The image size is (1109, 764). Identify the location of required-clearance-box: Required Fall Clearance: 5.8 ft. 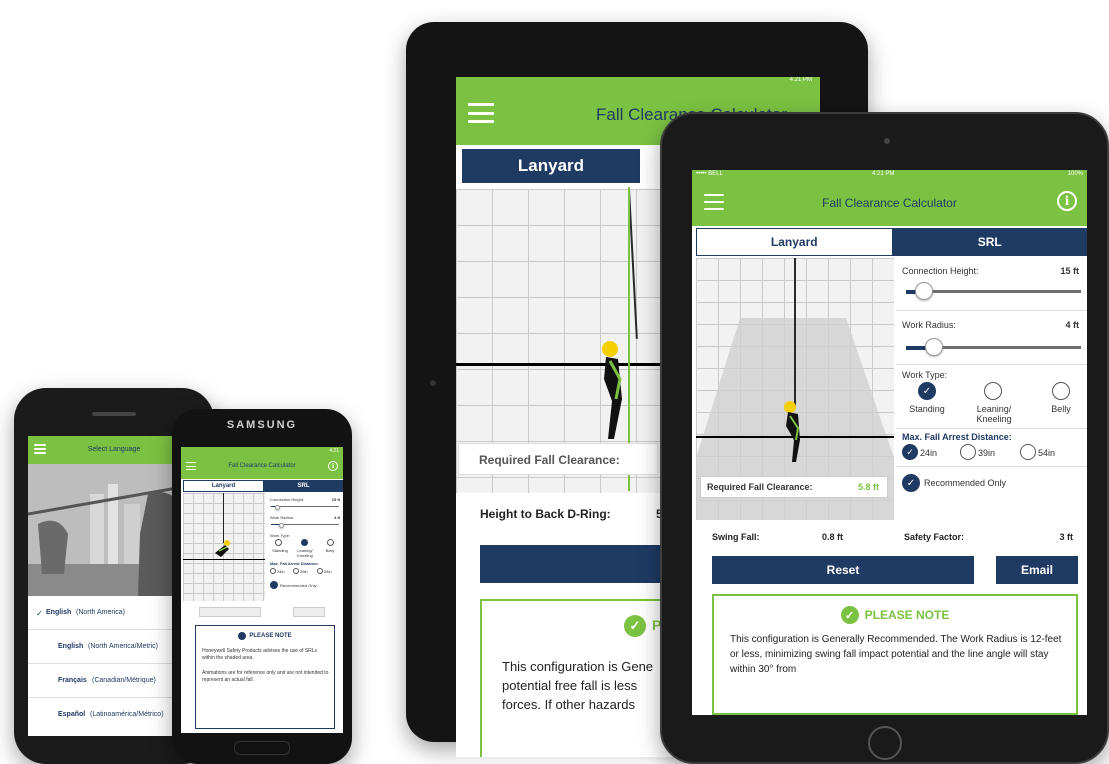
(794, 487).